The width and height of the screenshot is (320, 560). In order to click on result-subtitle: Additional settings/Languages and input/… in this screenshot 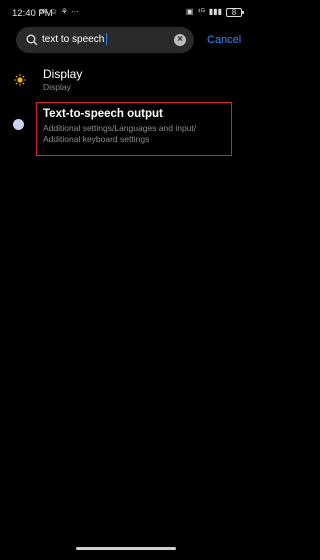, I will do `click(120, 133)`.